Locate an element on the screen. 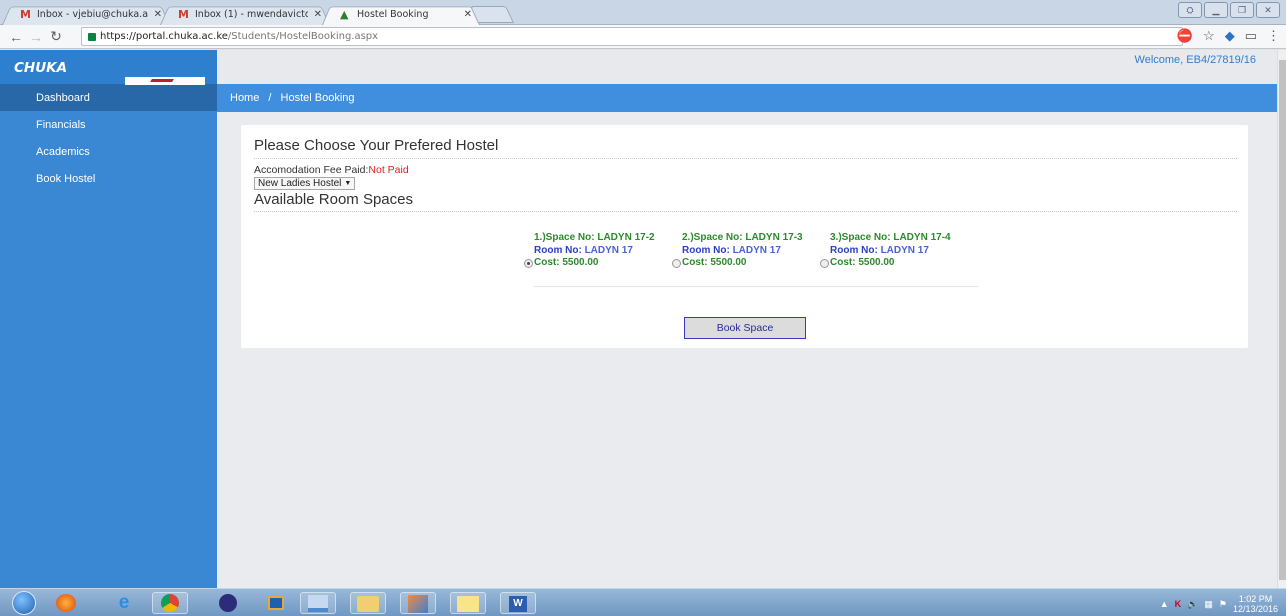 The height and width of the screenshot is (616, 1286). system-tray: ▲ K 🔈 ▦ ⚑ 1:02 PM 12/13/2016 is located at coordinates (1219, 604).